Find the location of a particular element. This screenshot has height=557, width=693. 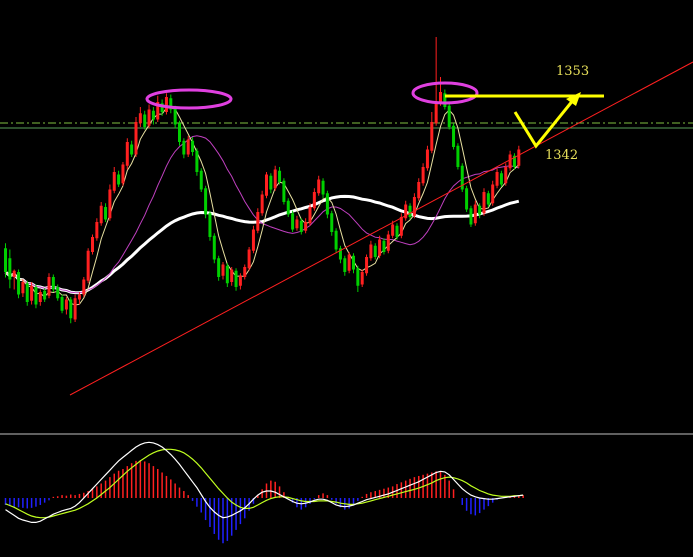

support-price-label: 1342 is located at coordinates (562, 155).